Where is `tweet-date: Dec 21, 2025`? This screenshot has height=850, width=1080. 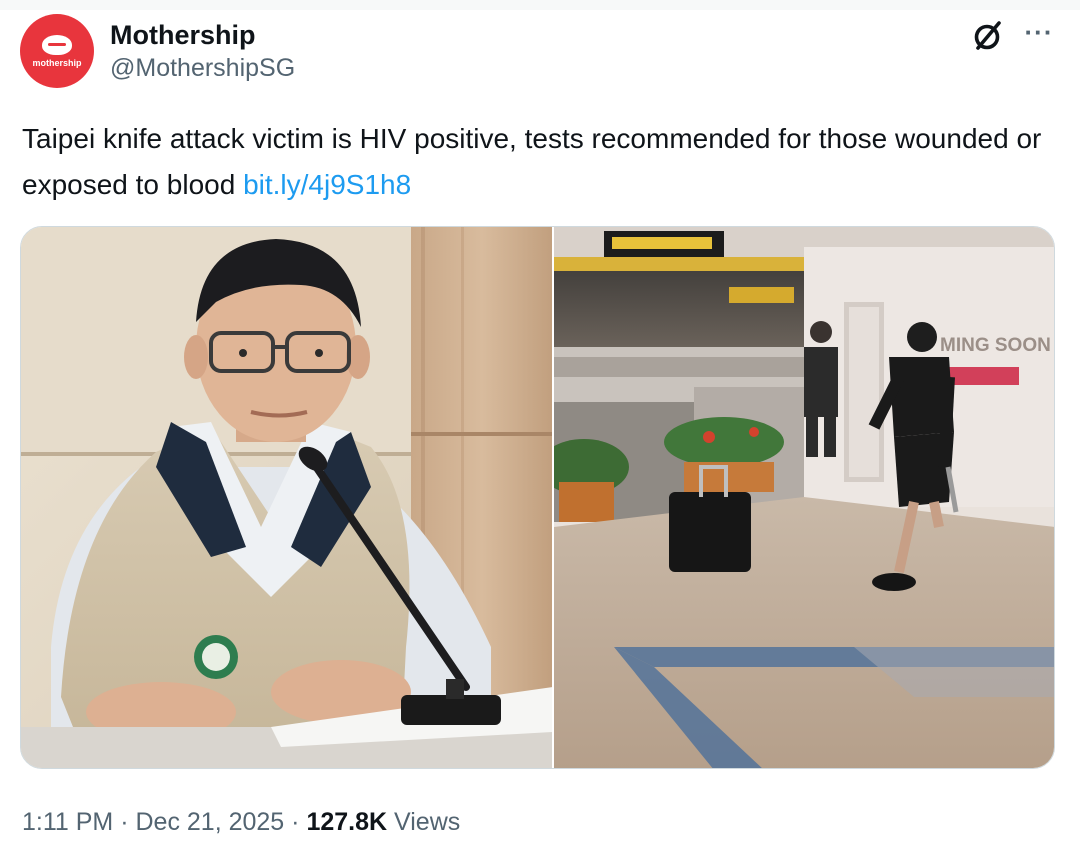
tweet-date: Dec 21, 2025 is located at coordinates (209, 822).